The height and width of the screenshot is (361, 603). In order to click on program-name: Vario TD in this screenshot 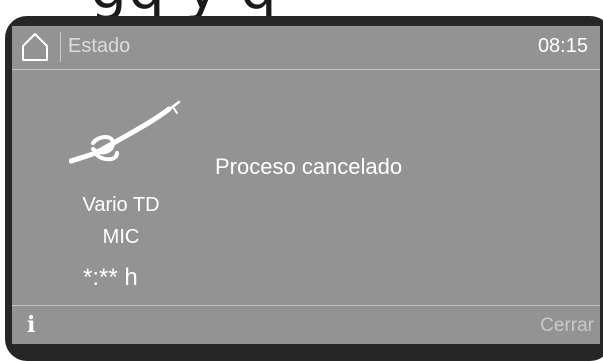, I will do `click(121, 205)`.